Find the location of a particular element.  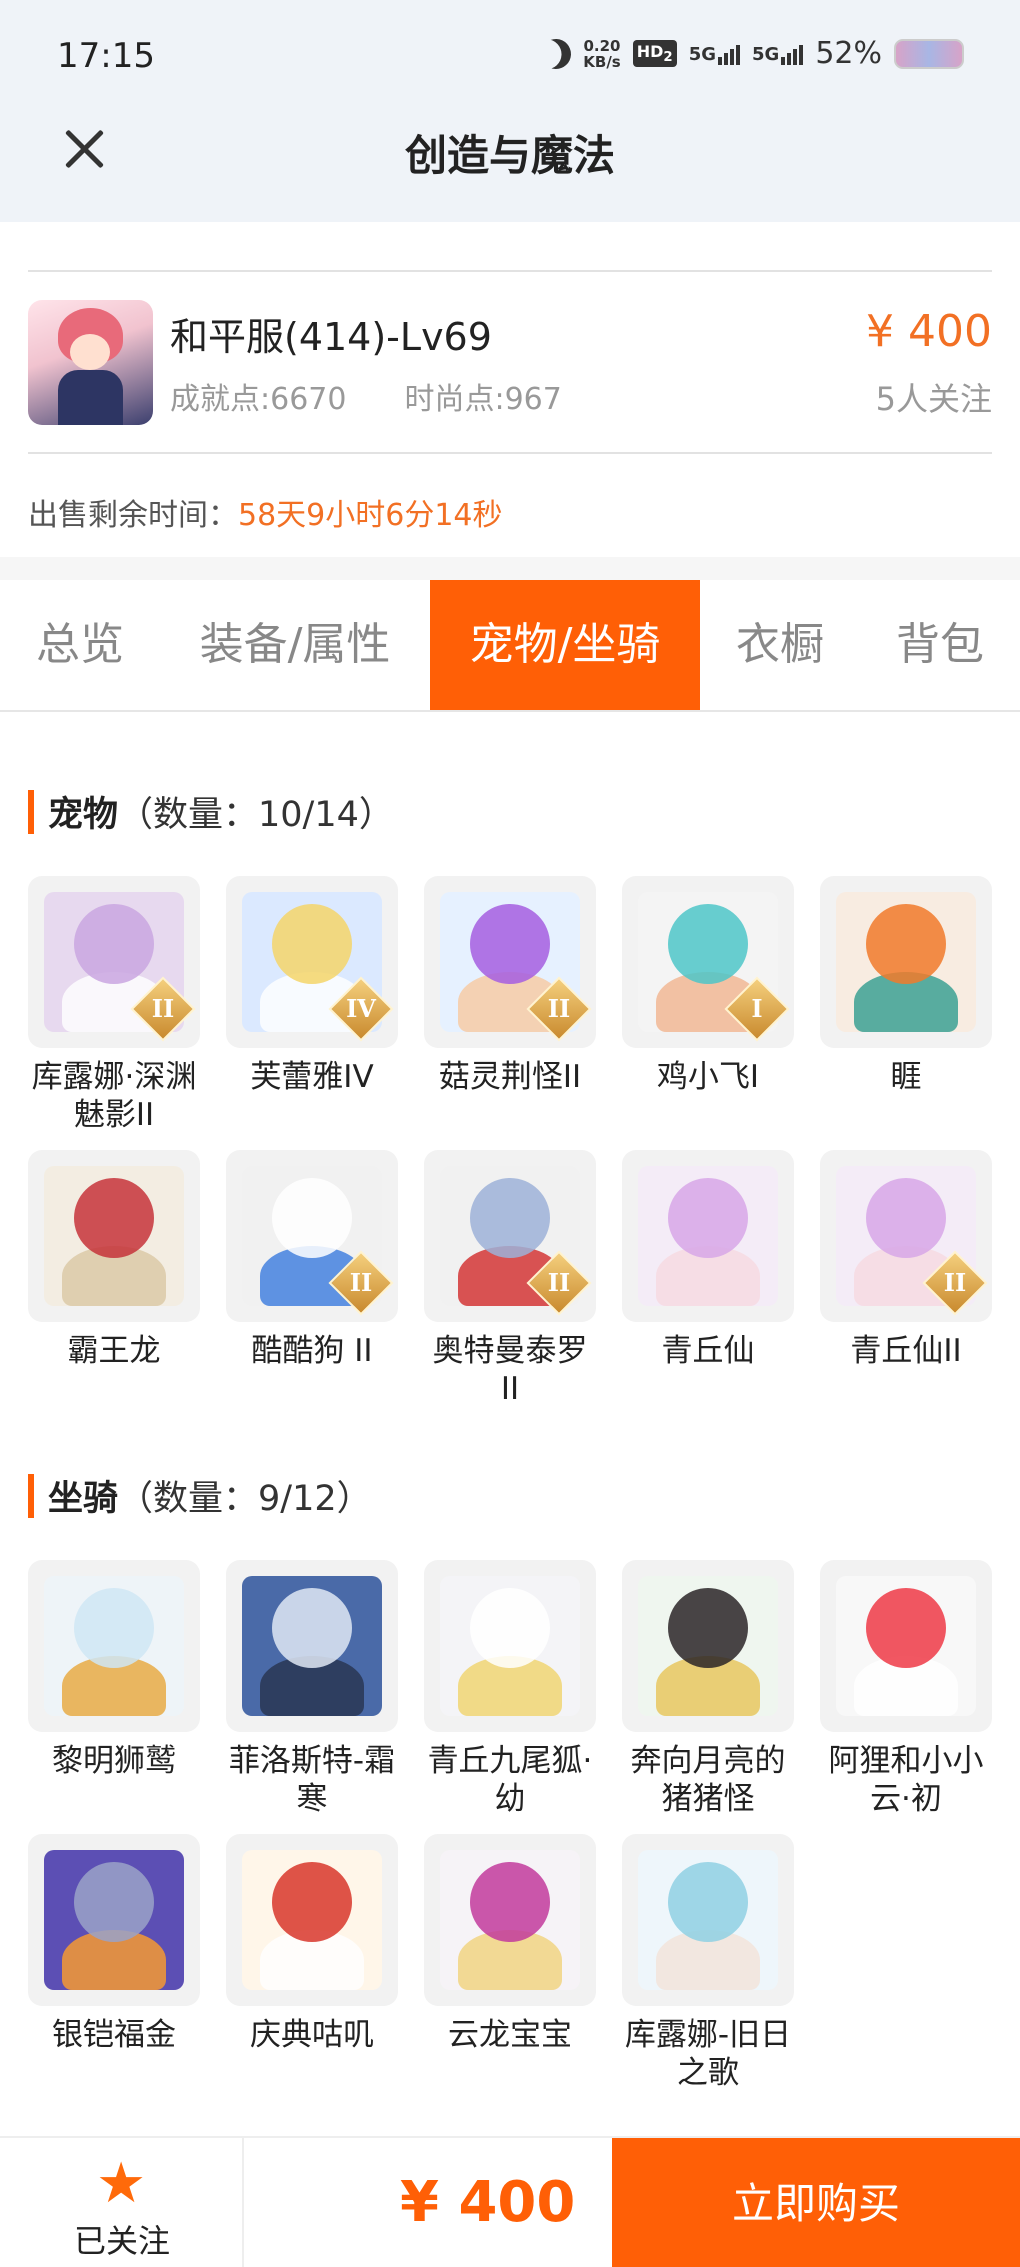

pet-thumbnail: I is located at coordinates (708, 962).